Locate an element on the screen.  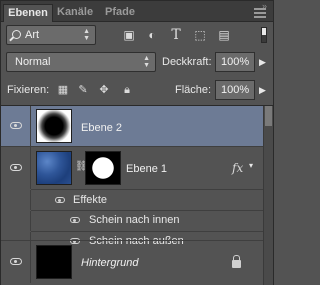
fx-icon: fx is located at coordinates (237, 168).